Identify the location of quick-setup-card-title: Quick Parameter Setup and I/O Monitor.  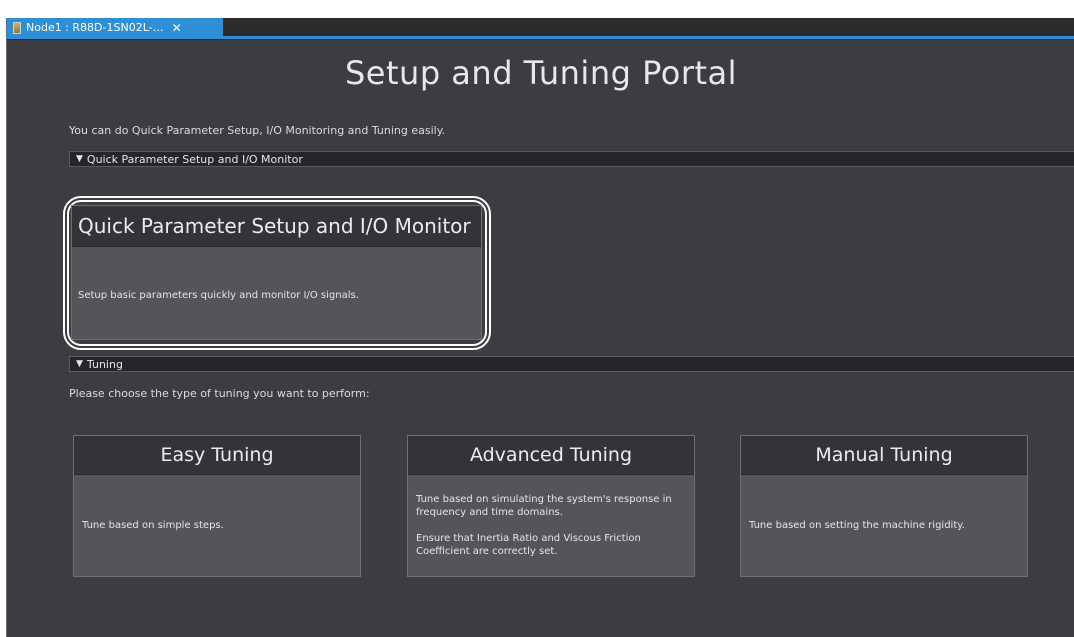
(276, 226).